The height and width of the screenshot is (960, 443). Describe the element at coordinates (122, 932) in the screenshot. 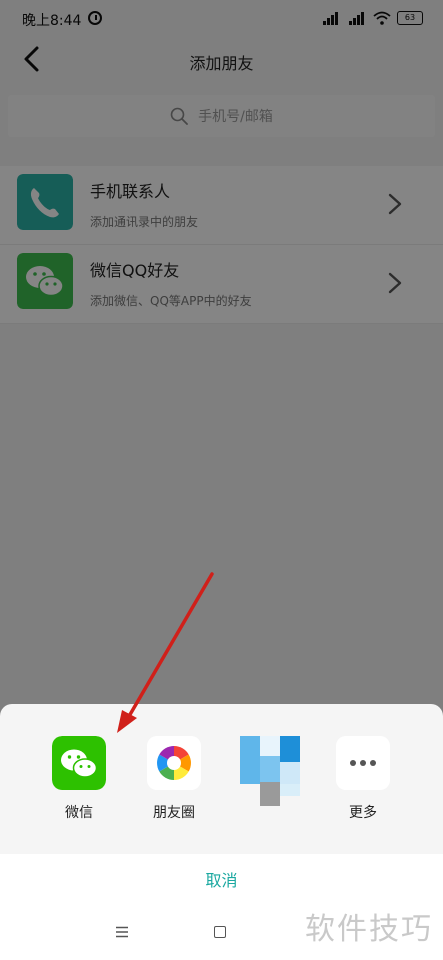

I see `menu-icon` at that location.